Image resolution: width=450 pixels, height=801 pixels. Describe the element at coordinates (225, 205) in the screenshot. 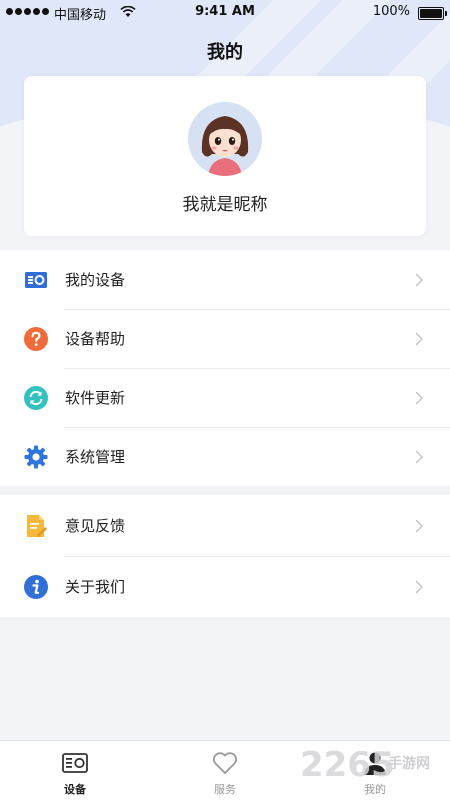

I see `nickname: 我就是昵称` at that location.